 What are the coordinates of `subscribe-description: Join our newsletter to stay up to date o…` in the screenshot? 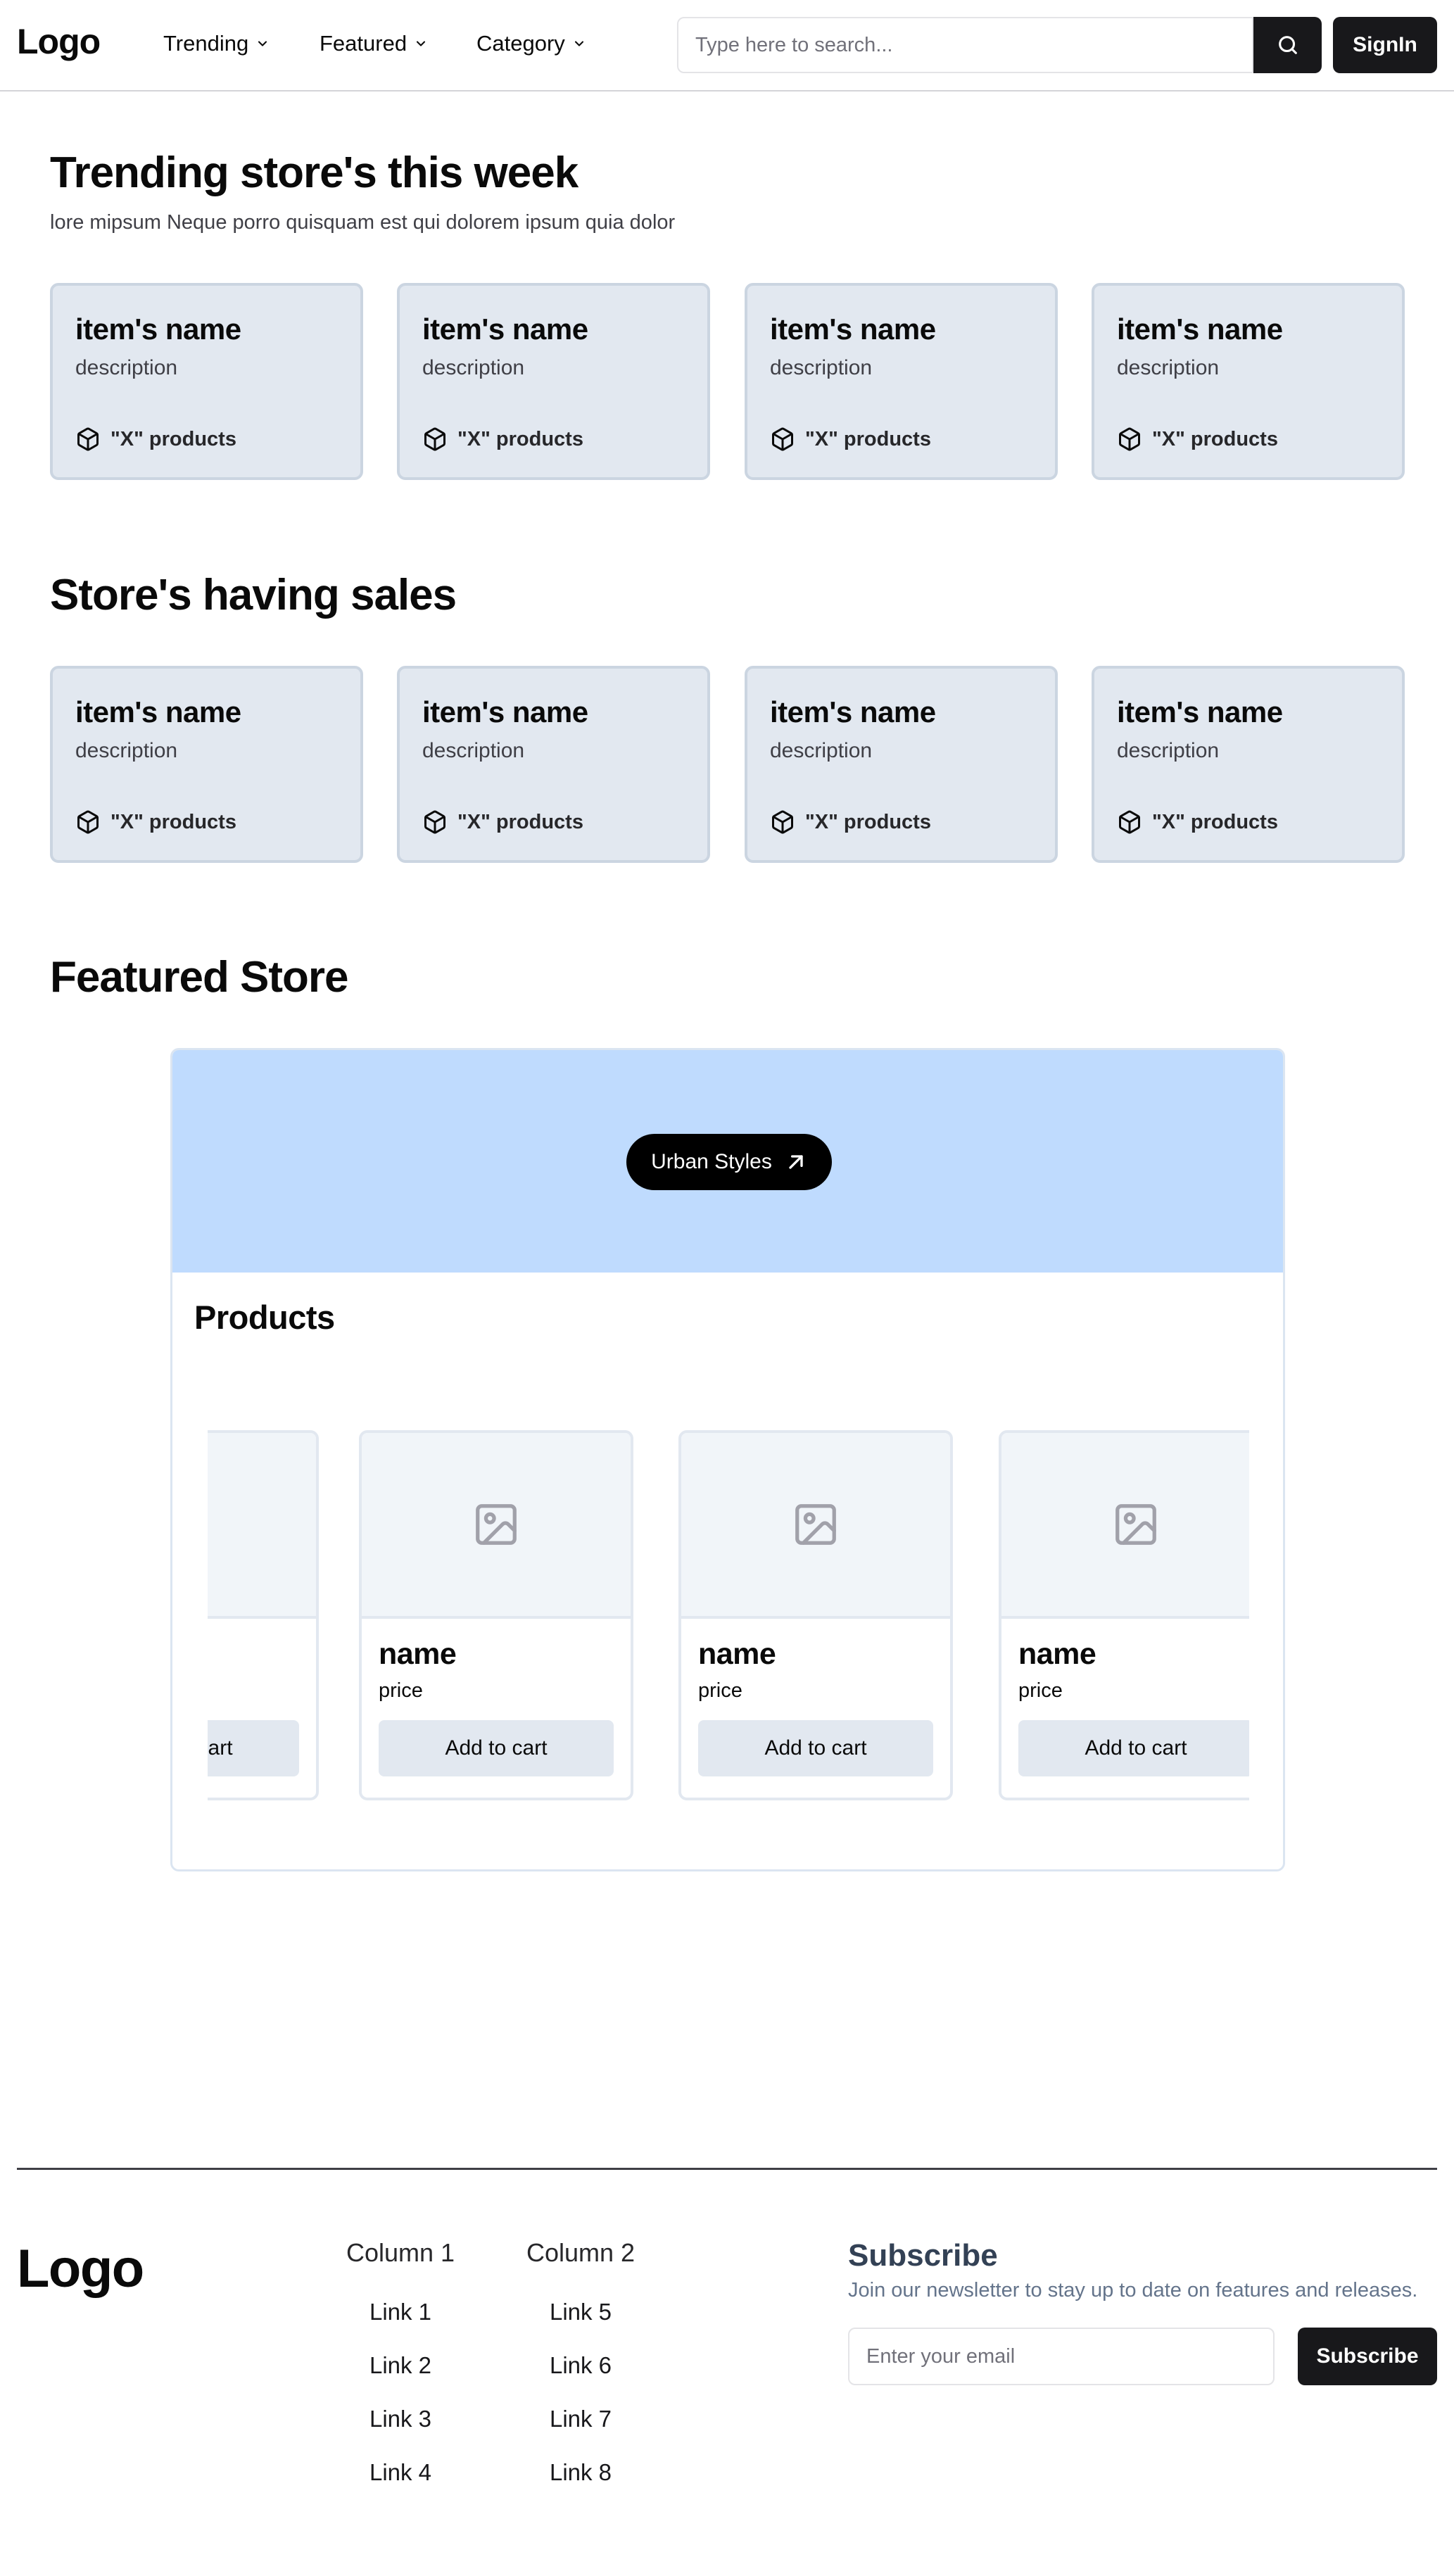 It's located at (1133, 2290).